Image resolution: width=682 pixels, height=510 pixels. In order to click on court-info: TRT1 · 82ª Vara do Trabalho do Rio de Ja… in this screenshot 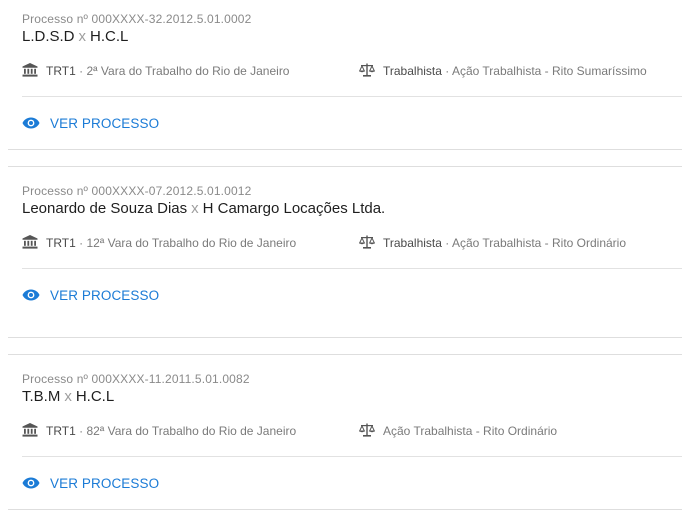, I will do `click(159, 431)`.